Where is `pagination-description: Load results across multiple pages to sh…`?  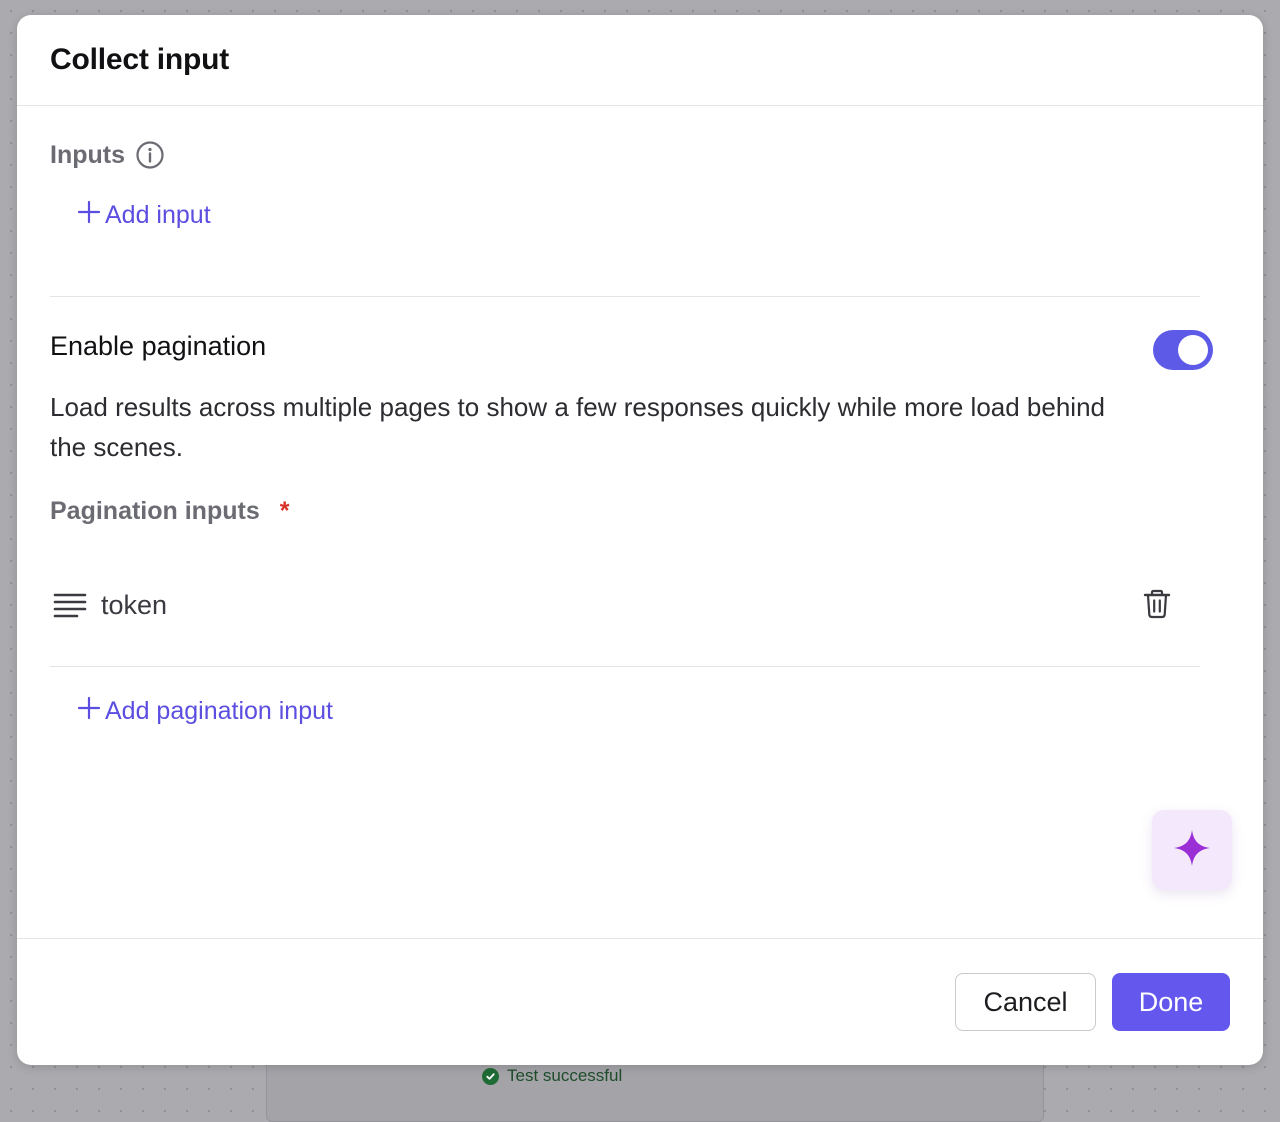
pagination-description: Load results across multiple pages to sh… is located at coordinates (578, 427).